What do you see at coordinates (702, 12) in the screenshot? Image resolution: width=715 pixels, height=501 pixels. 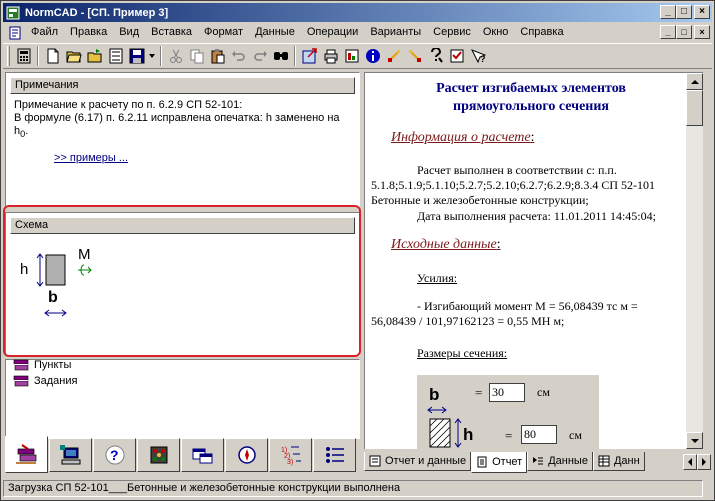 I see `close-button: ×` at bounding box center [702, 12].